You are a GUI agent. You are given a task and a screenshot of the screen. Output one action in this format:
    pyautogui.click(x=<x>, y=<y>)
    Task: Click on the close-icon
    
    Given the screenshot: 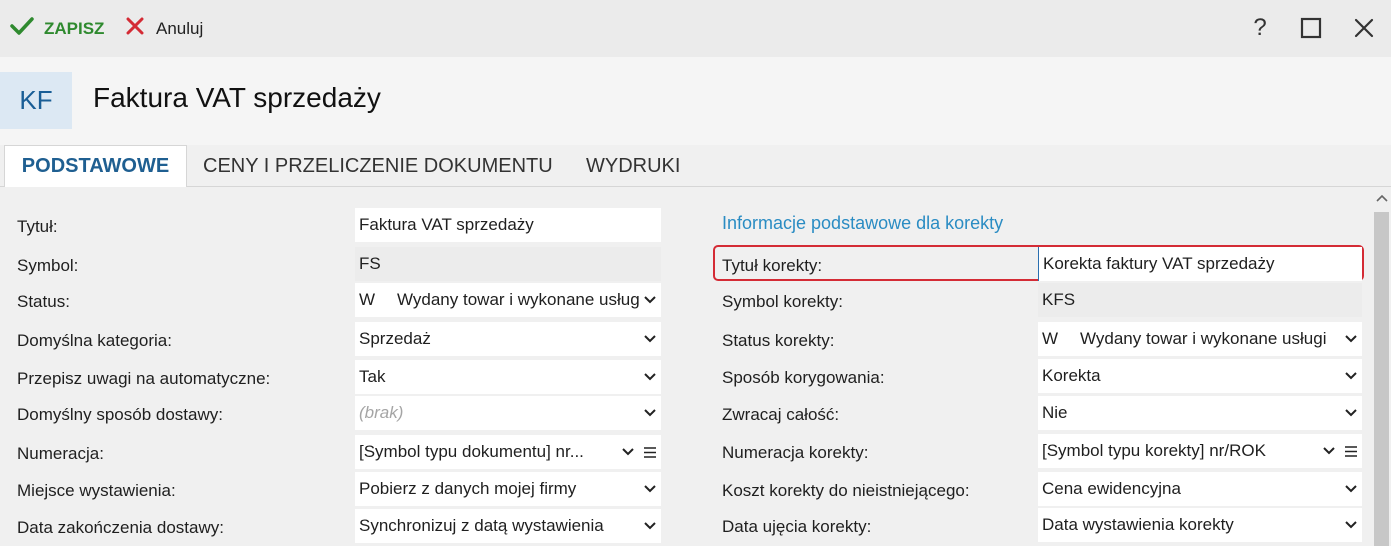 What is the action you would take?
    pyautogui.click(x=1364, y=28)
    